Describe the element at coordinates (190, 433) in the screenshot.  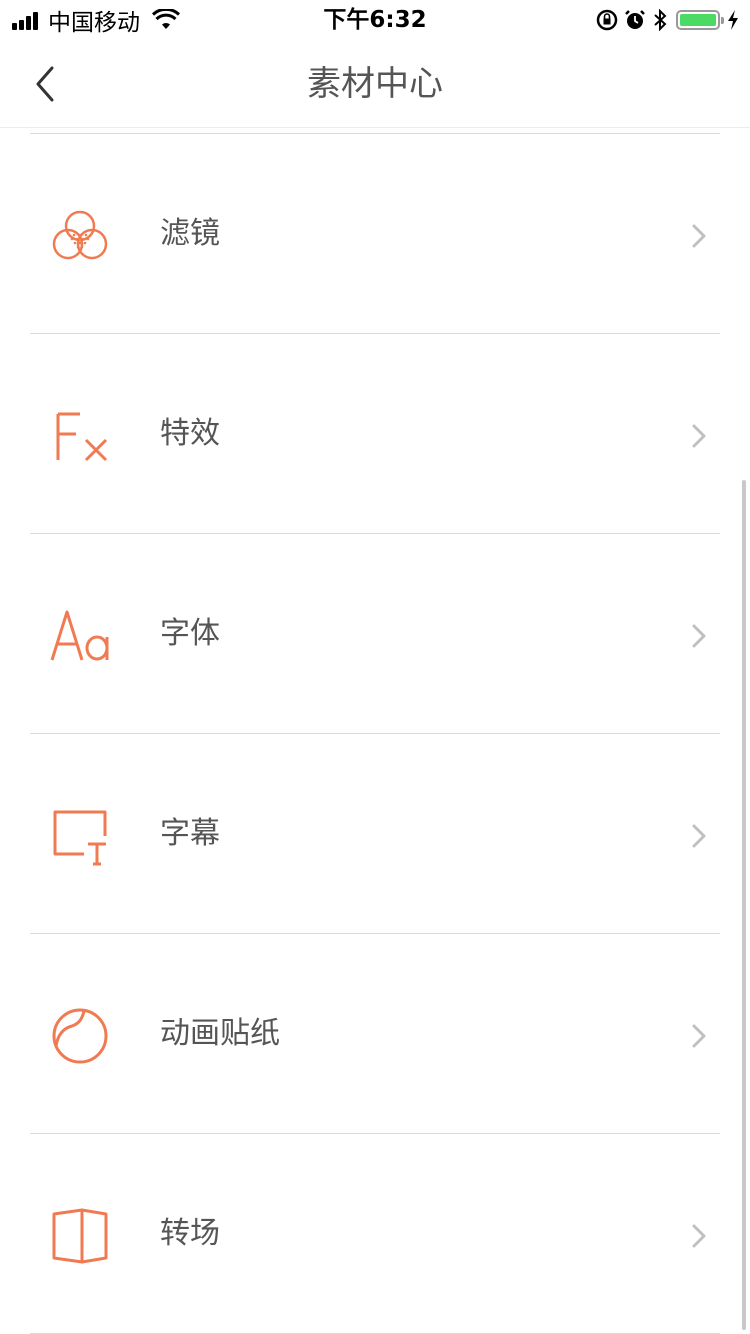
I see `item-label: 特效` at that location.